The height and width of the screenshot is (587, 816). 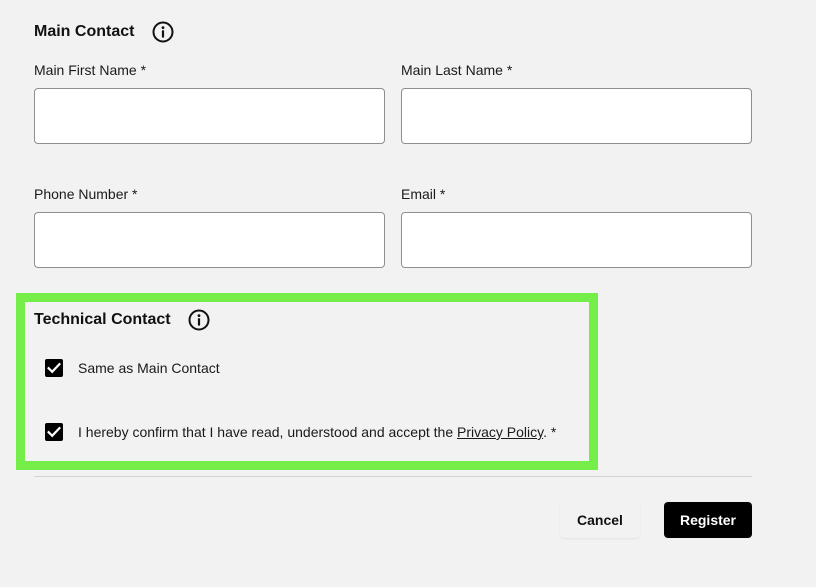 I want to click on first-name-label: Main First Name *, so click(x=90, y=70).